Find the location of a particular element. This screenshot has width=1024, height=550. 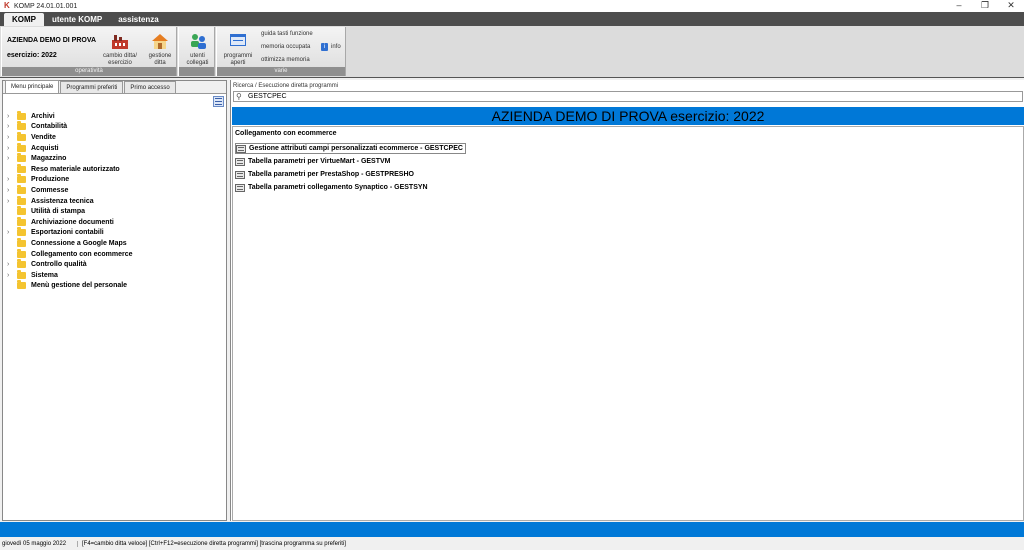

tree-item: › Archivi is located at coordinates (114, 116).